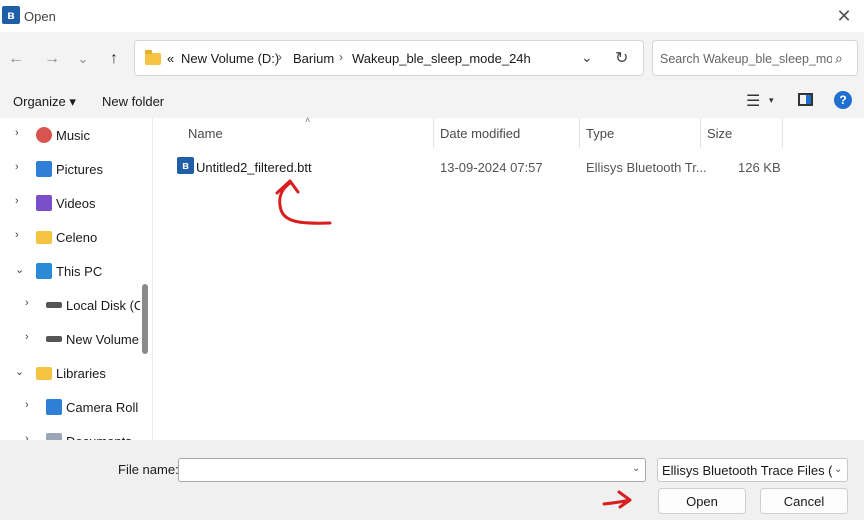  I want to click on nav-item-new-volume: › New Volume, so click(70, 339).